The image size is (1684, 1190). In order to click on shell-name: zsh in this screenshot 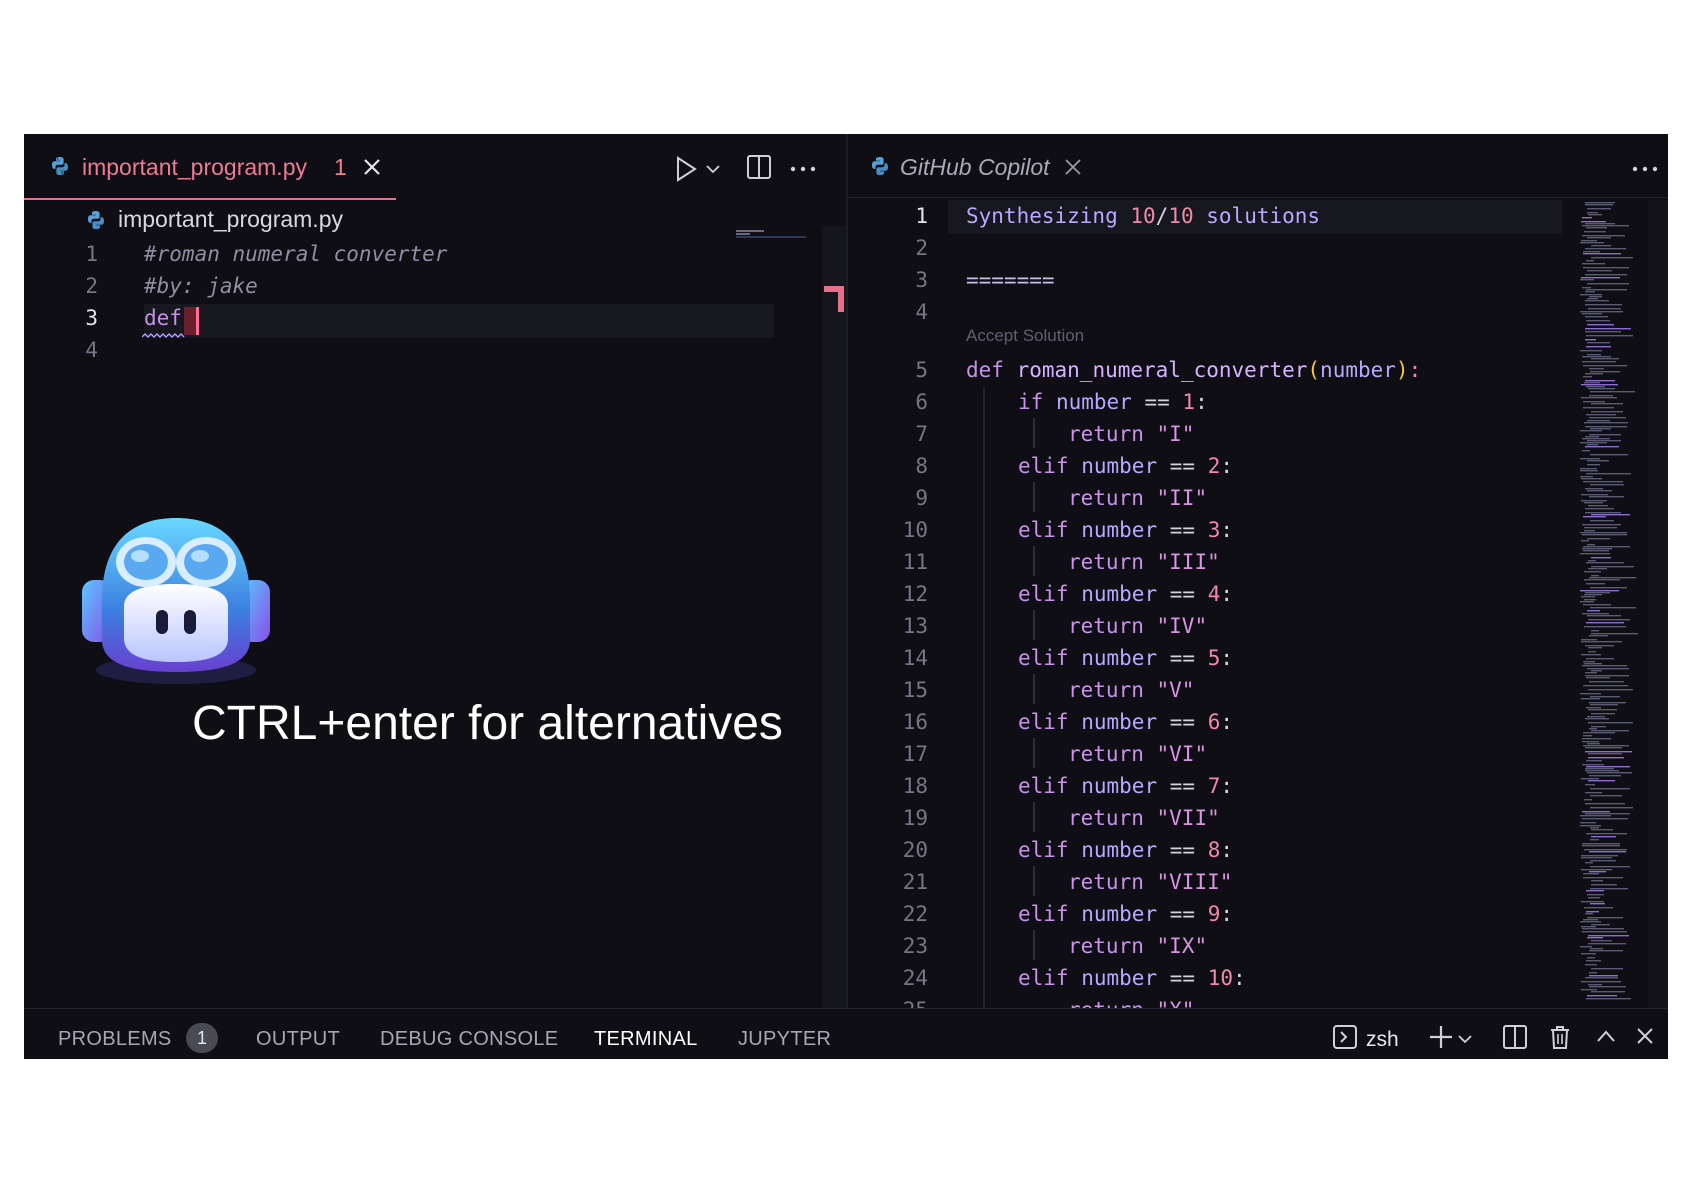, I will do `click(1382, 1040)`.